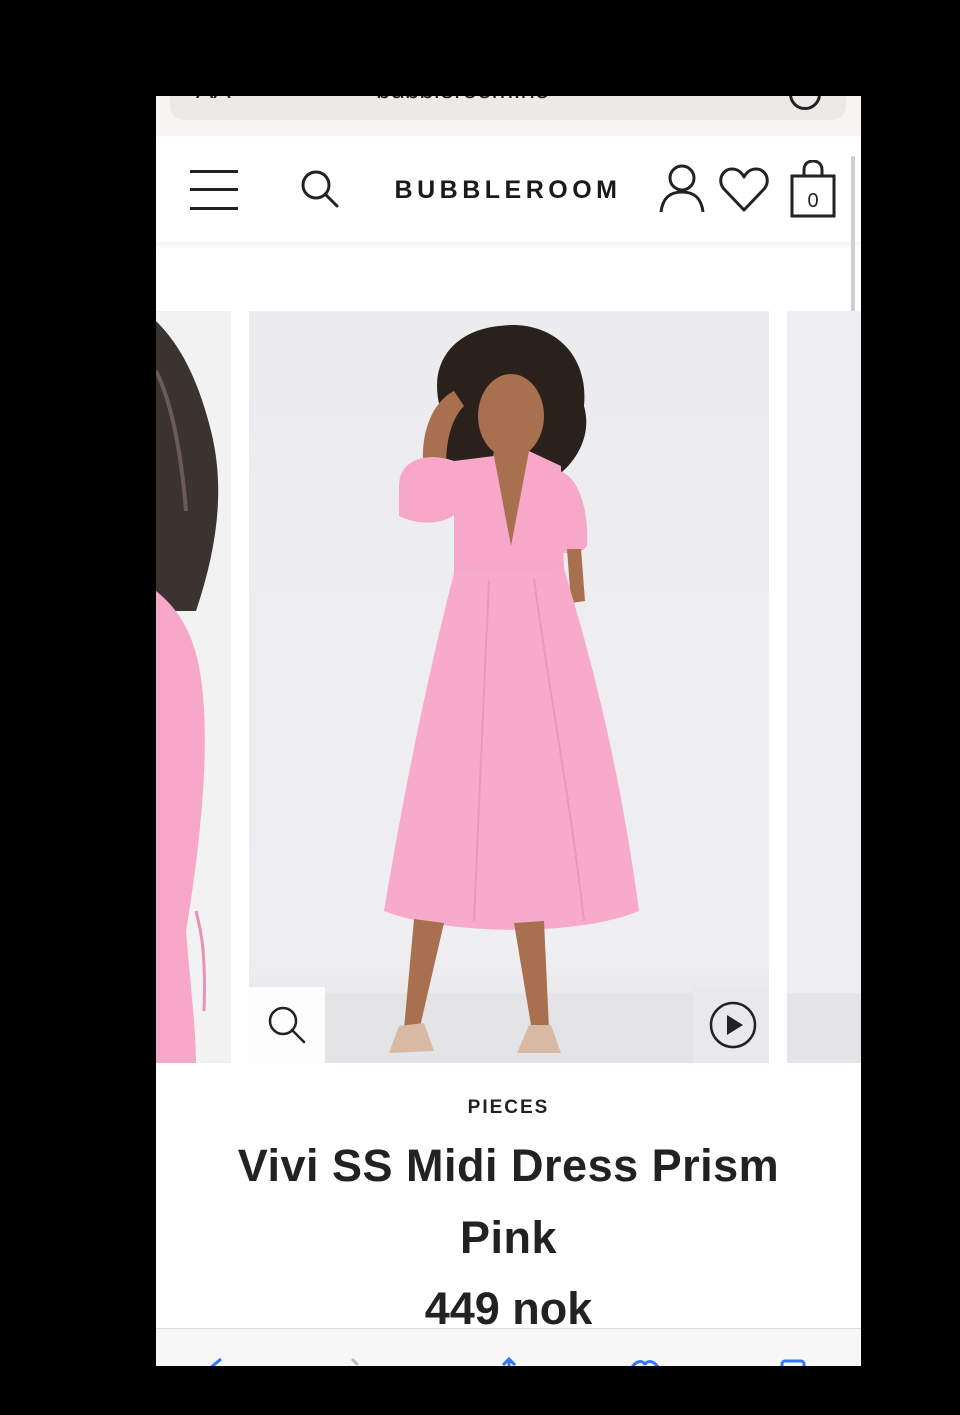 The width and height of the screenshot is (960, 1415). I want to click on share-icon, so click(509, 1360).